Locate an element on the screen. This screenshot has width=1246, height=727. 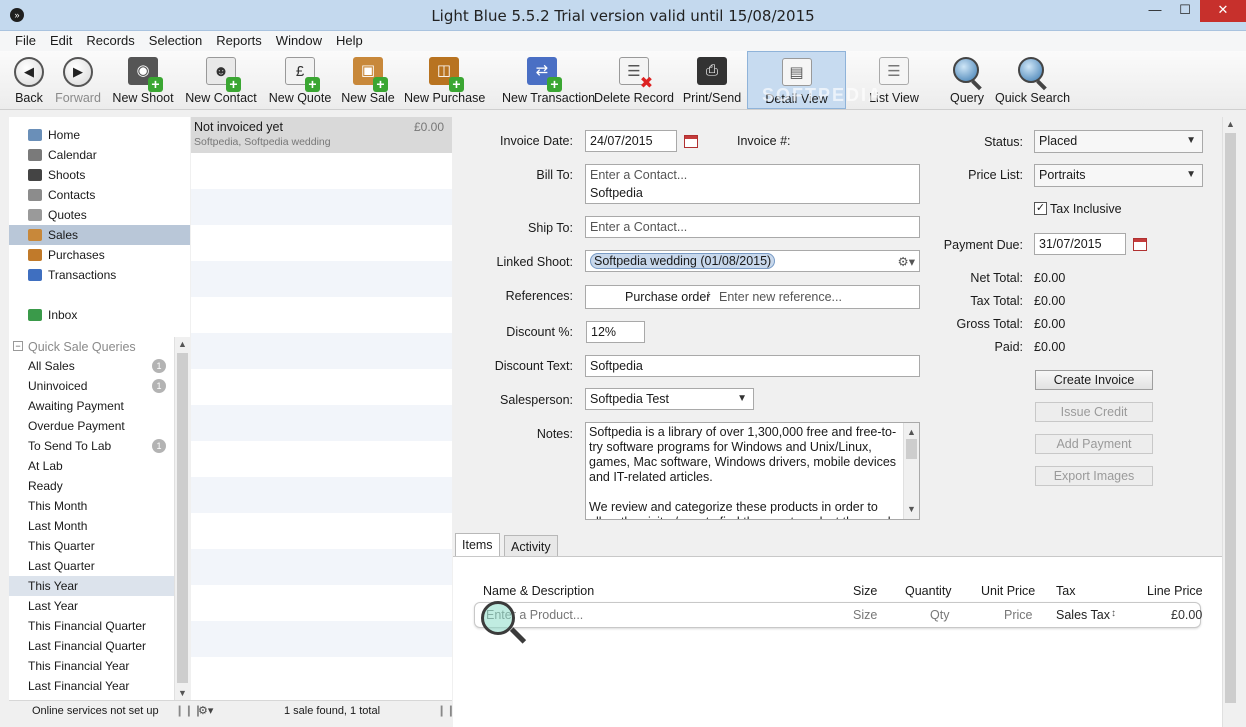
maximize-button: ☐ is located at coordinates (1185, 11).